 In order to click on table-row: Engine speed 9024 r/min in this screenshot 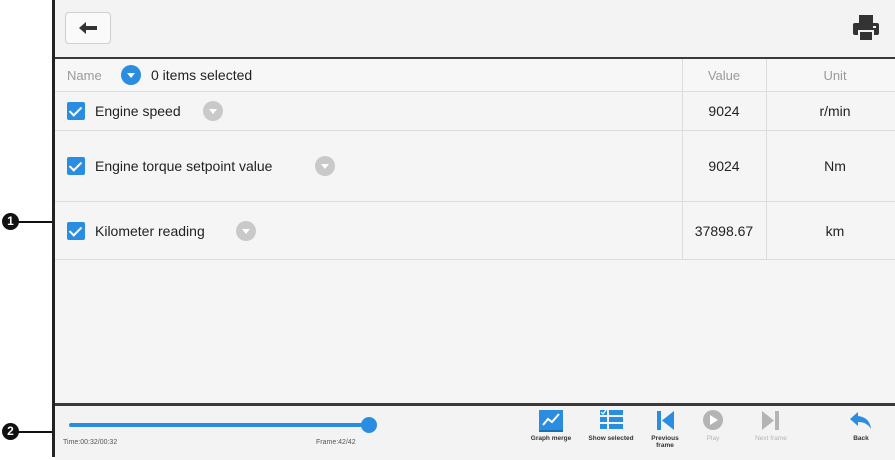, I will do `click(475, 111)`.